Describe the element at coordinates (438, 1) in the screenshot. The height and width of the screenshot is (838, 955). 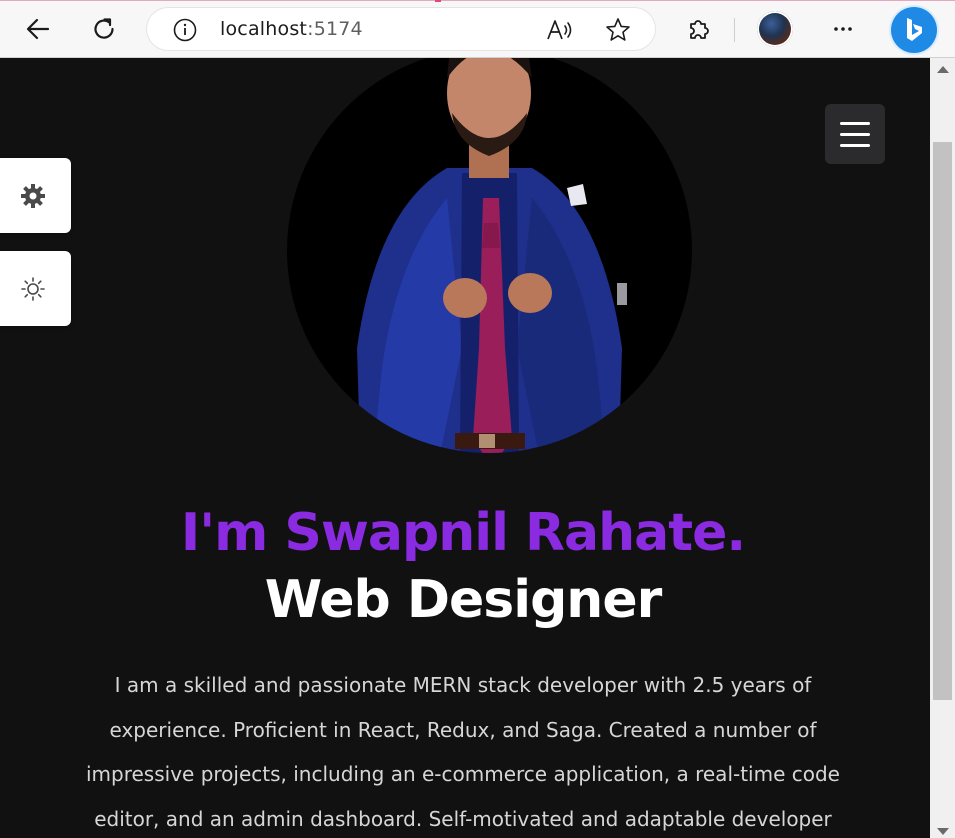
I see `active-tab-indicator` at that location.